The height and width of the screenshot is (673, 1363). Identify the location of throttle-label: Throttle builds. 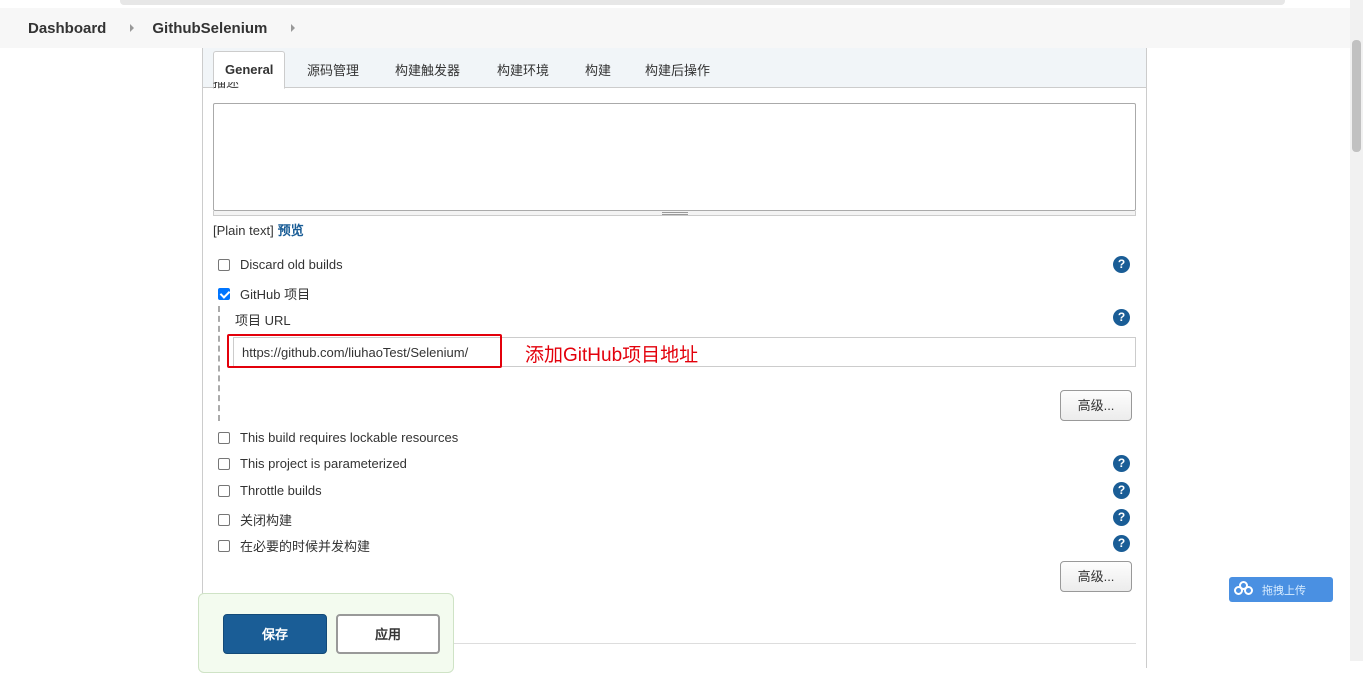
(281, 490).